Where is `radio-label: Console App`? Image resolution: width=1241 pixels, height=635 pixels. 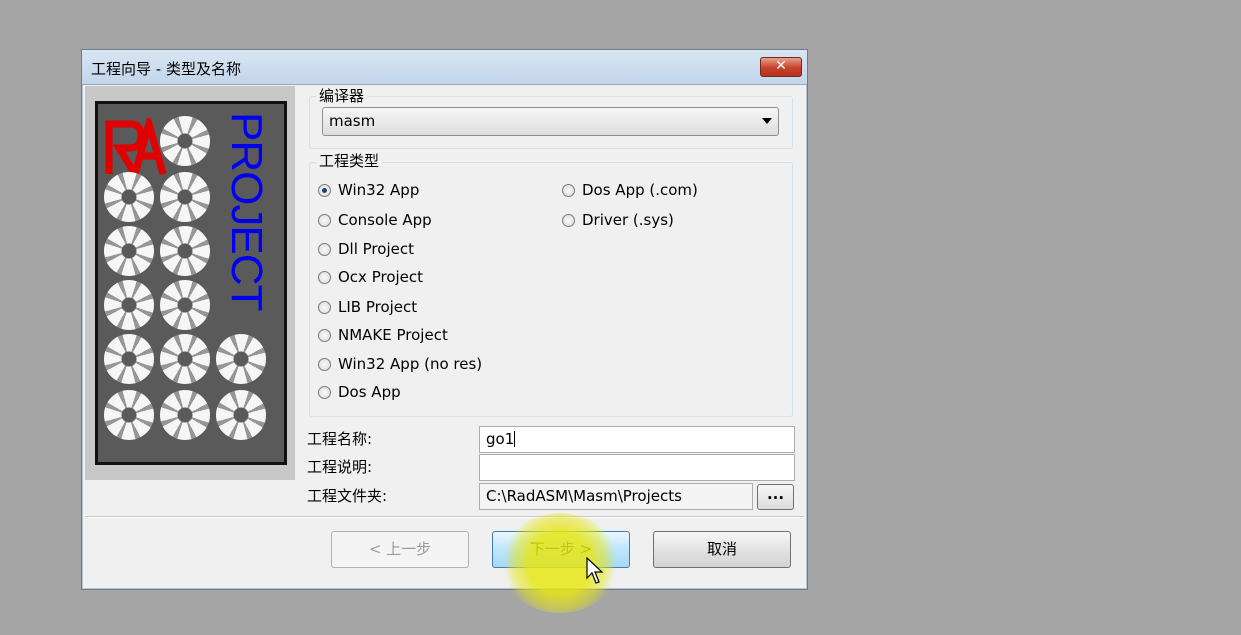
radio-label: Console App is located at coordinates (385, 220).